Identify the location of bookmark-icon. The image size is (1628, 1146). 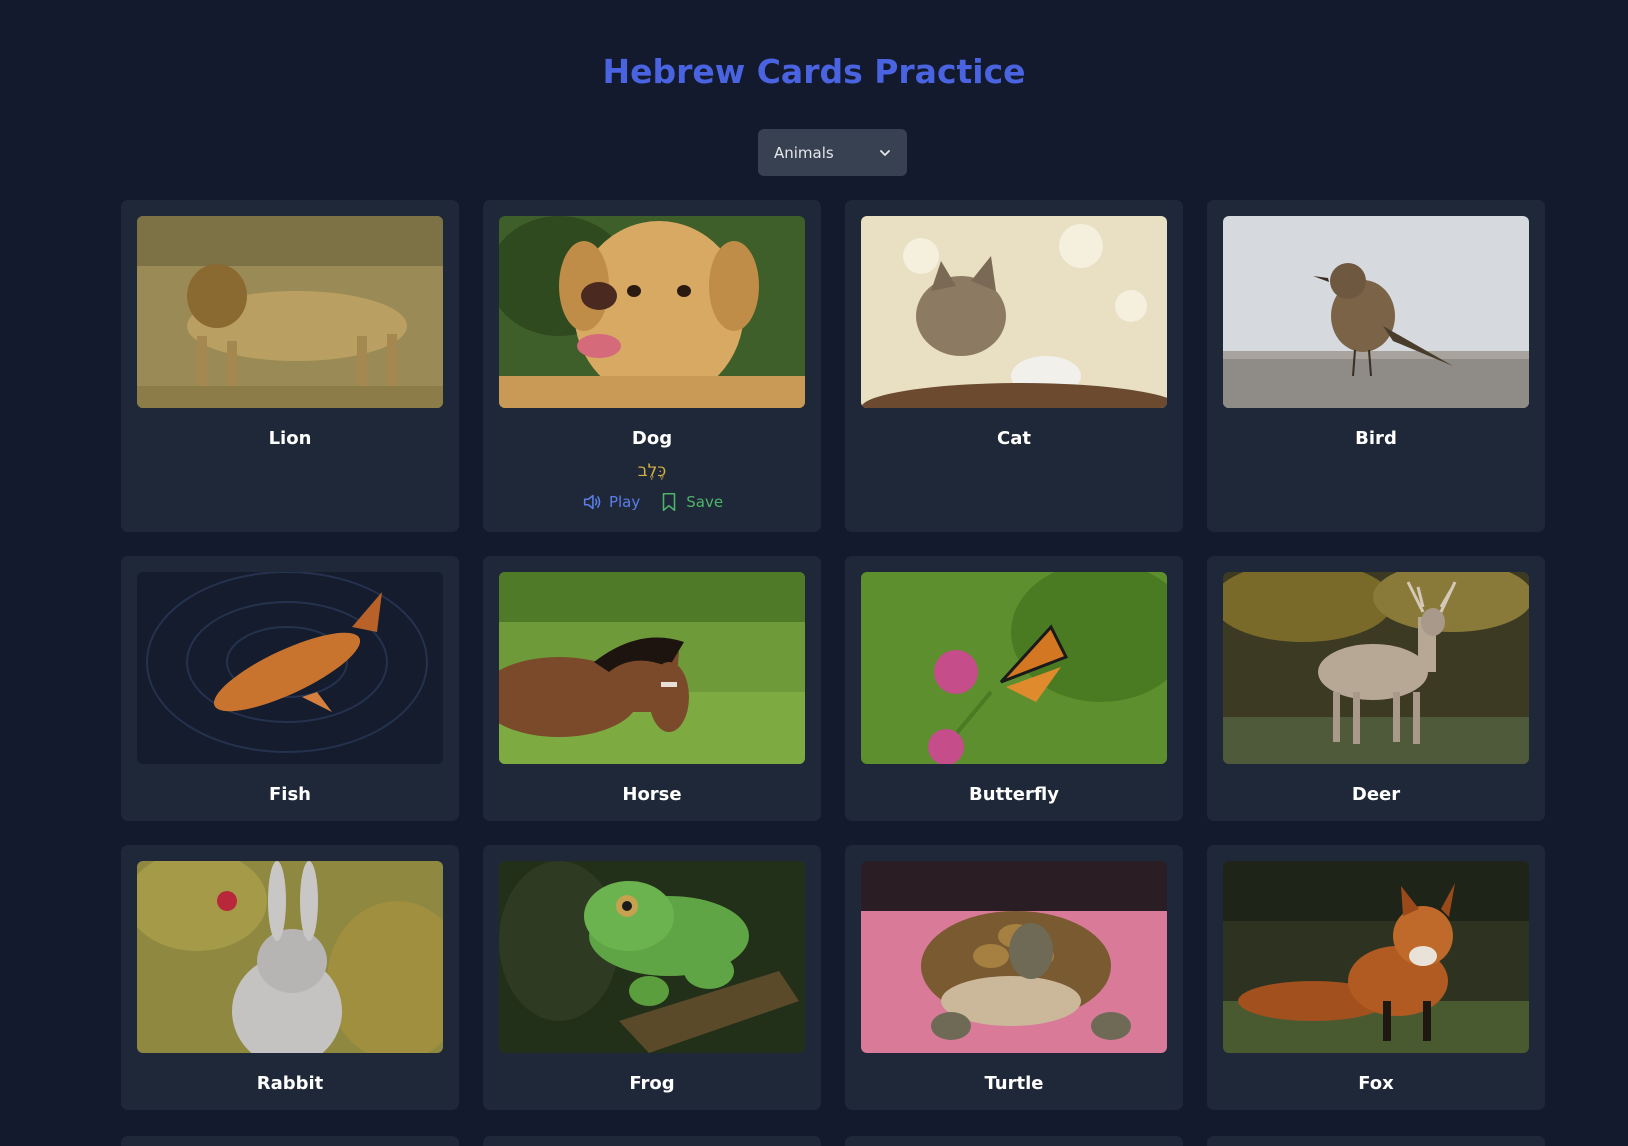
(669, 502).